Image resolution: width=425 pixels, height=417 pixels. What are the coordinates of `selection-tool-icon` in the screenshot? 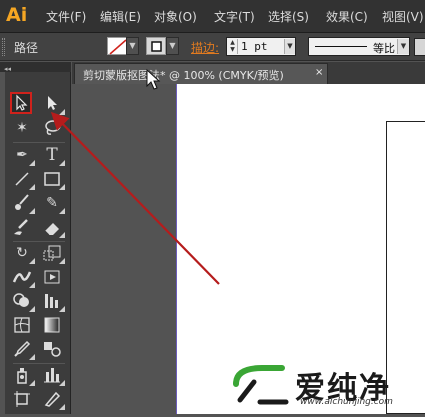 It's located at (21, 103).